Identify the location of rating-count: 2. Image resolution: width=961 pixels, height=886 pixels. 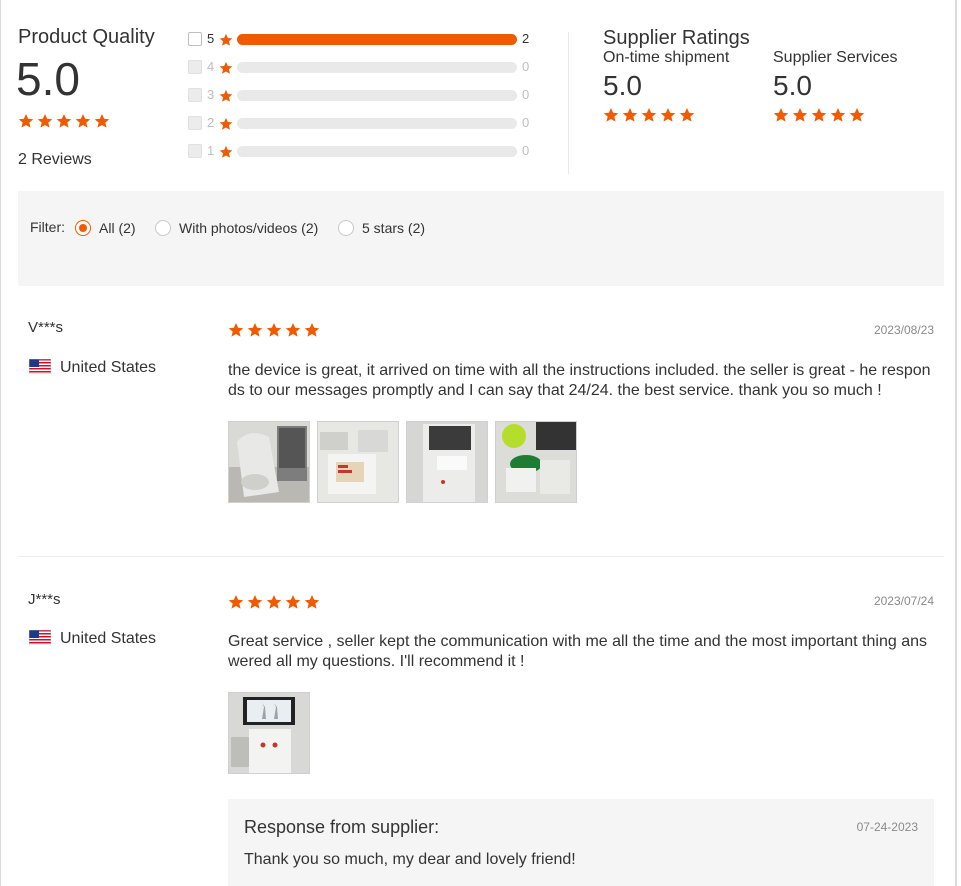
(526, 38).